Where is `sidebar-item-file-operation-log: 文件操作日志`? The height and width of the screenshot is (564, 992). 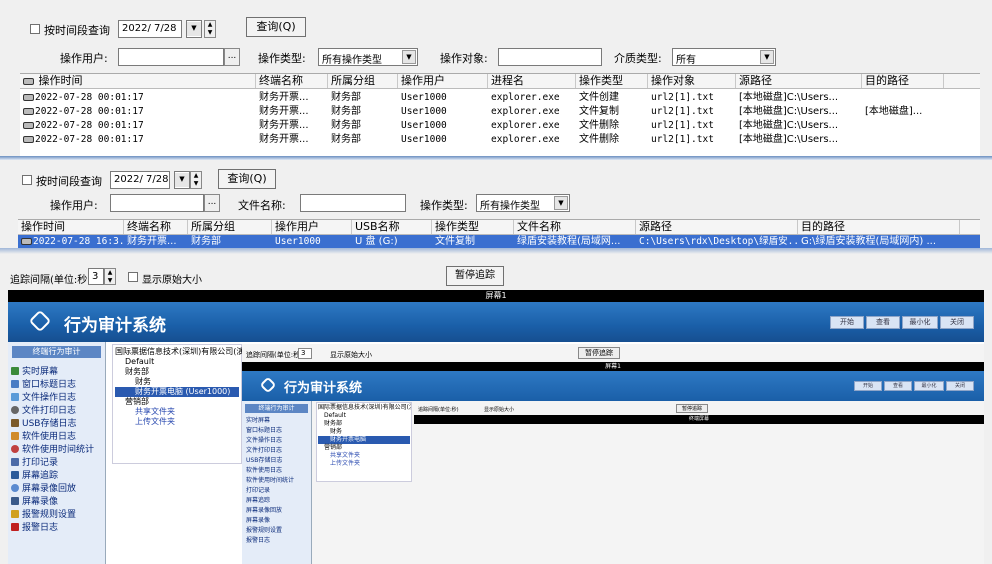
sidebar-item-file-operation-log: 文件操作日志 is located at coordinates (56, 396).